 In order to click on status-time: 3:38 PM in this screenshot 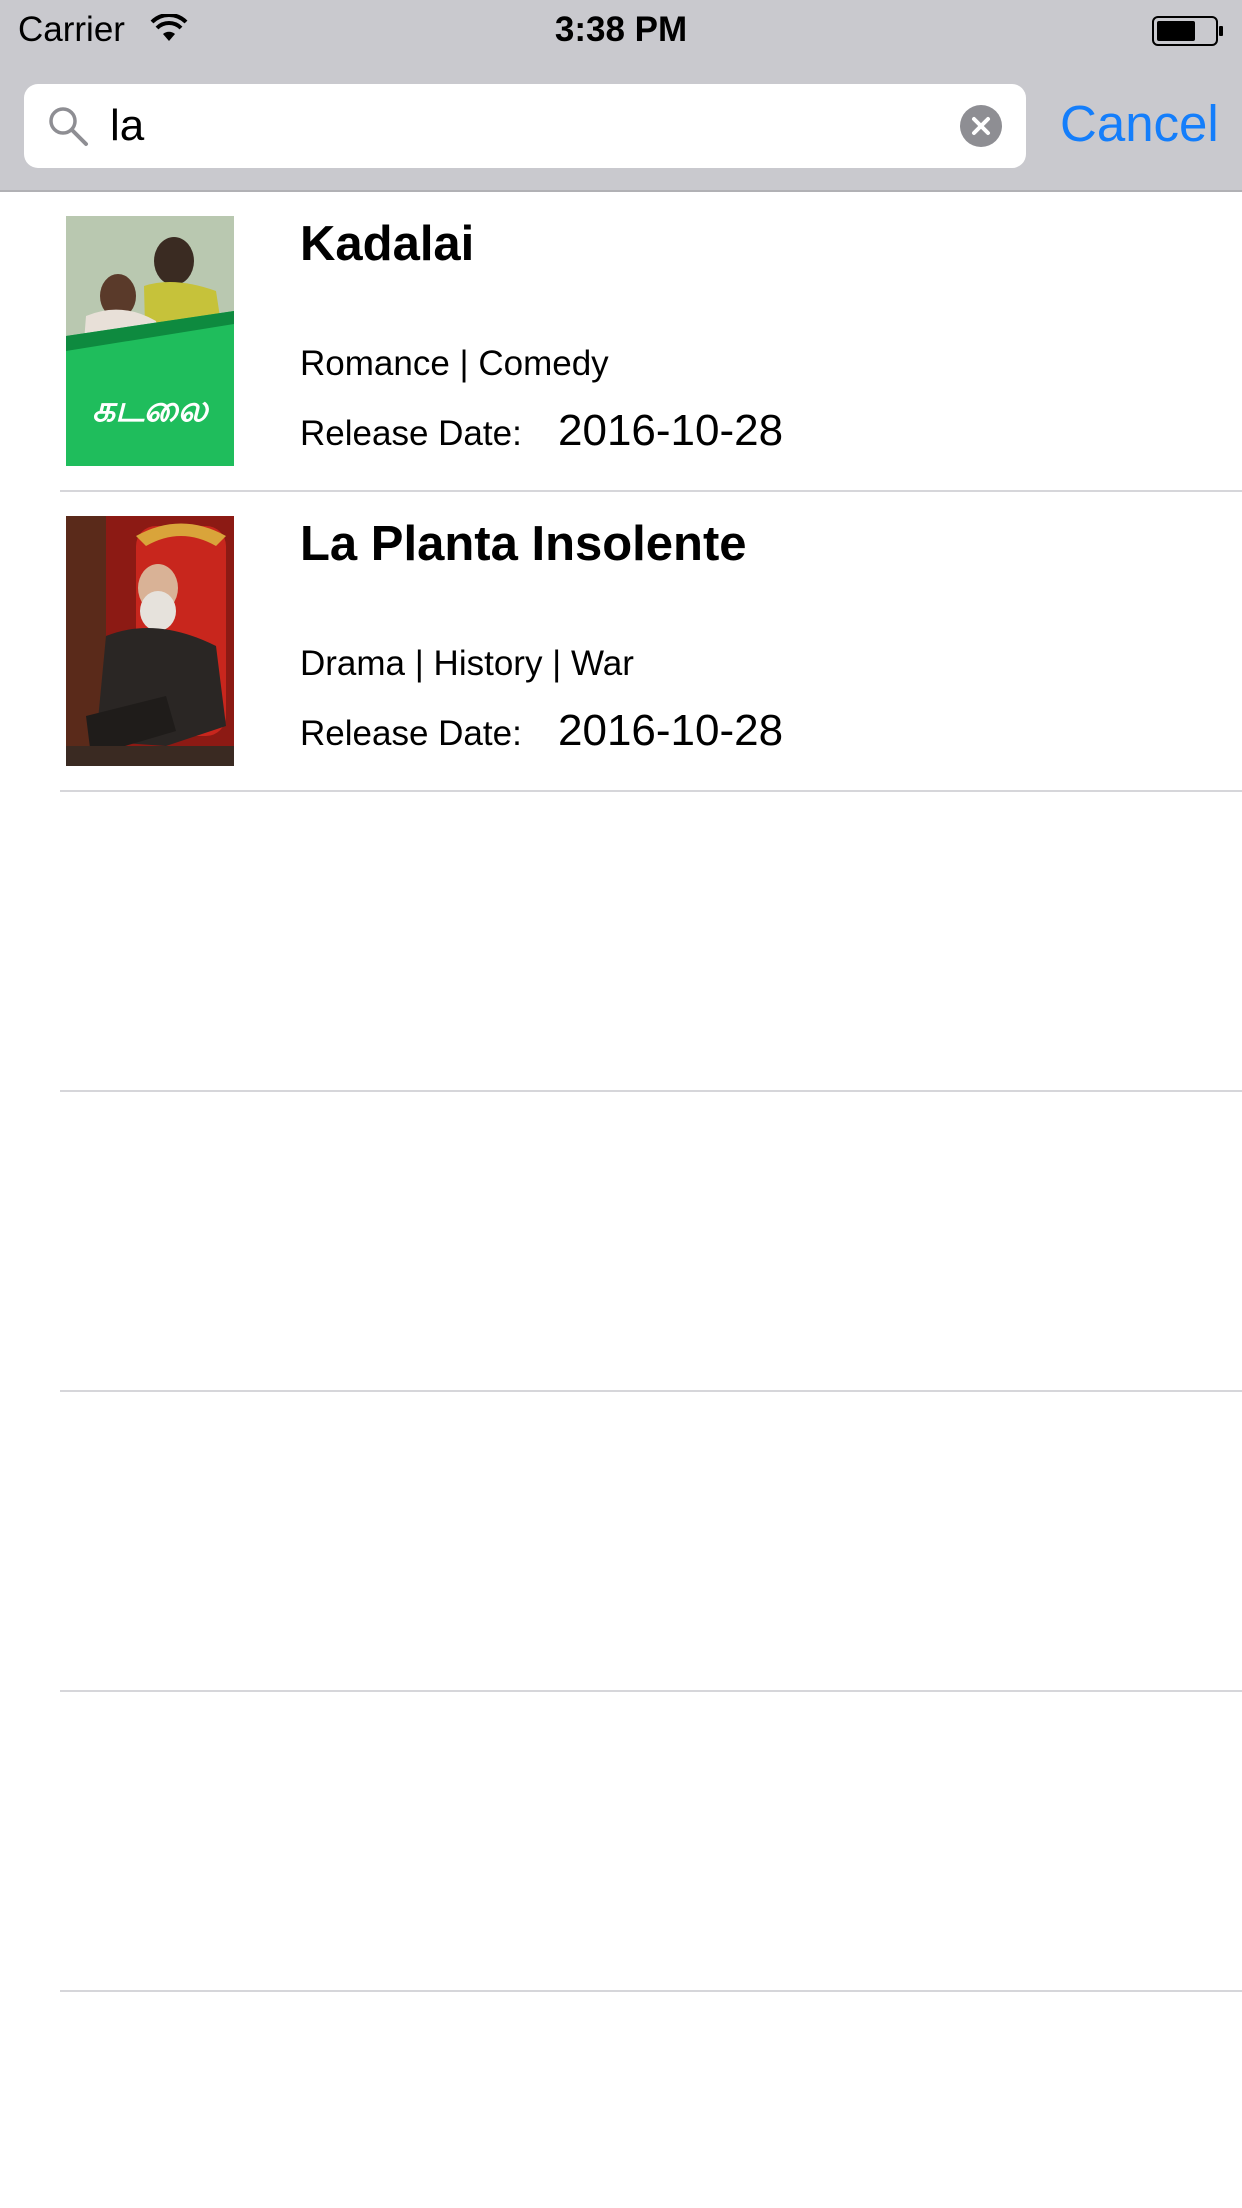, I will do `click(621, 29)`.